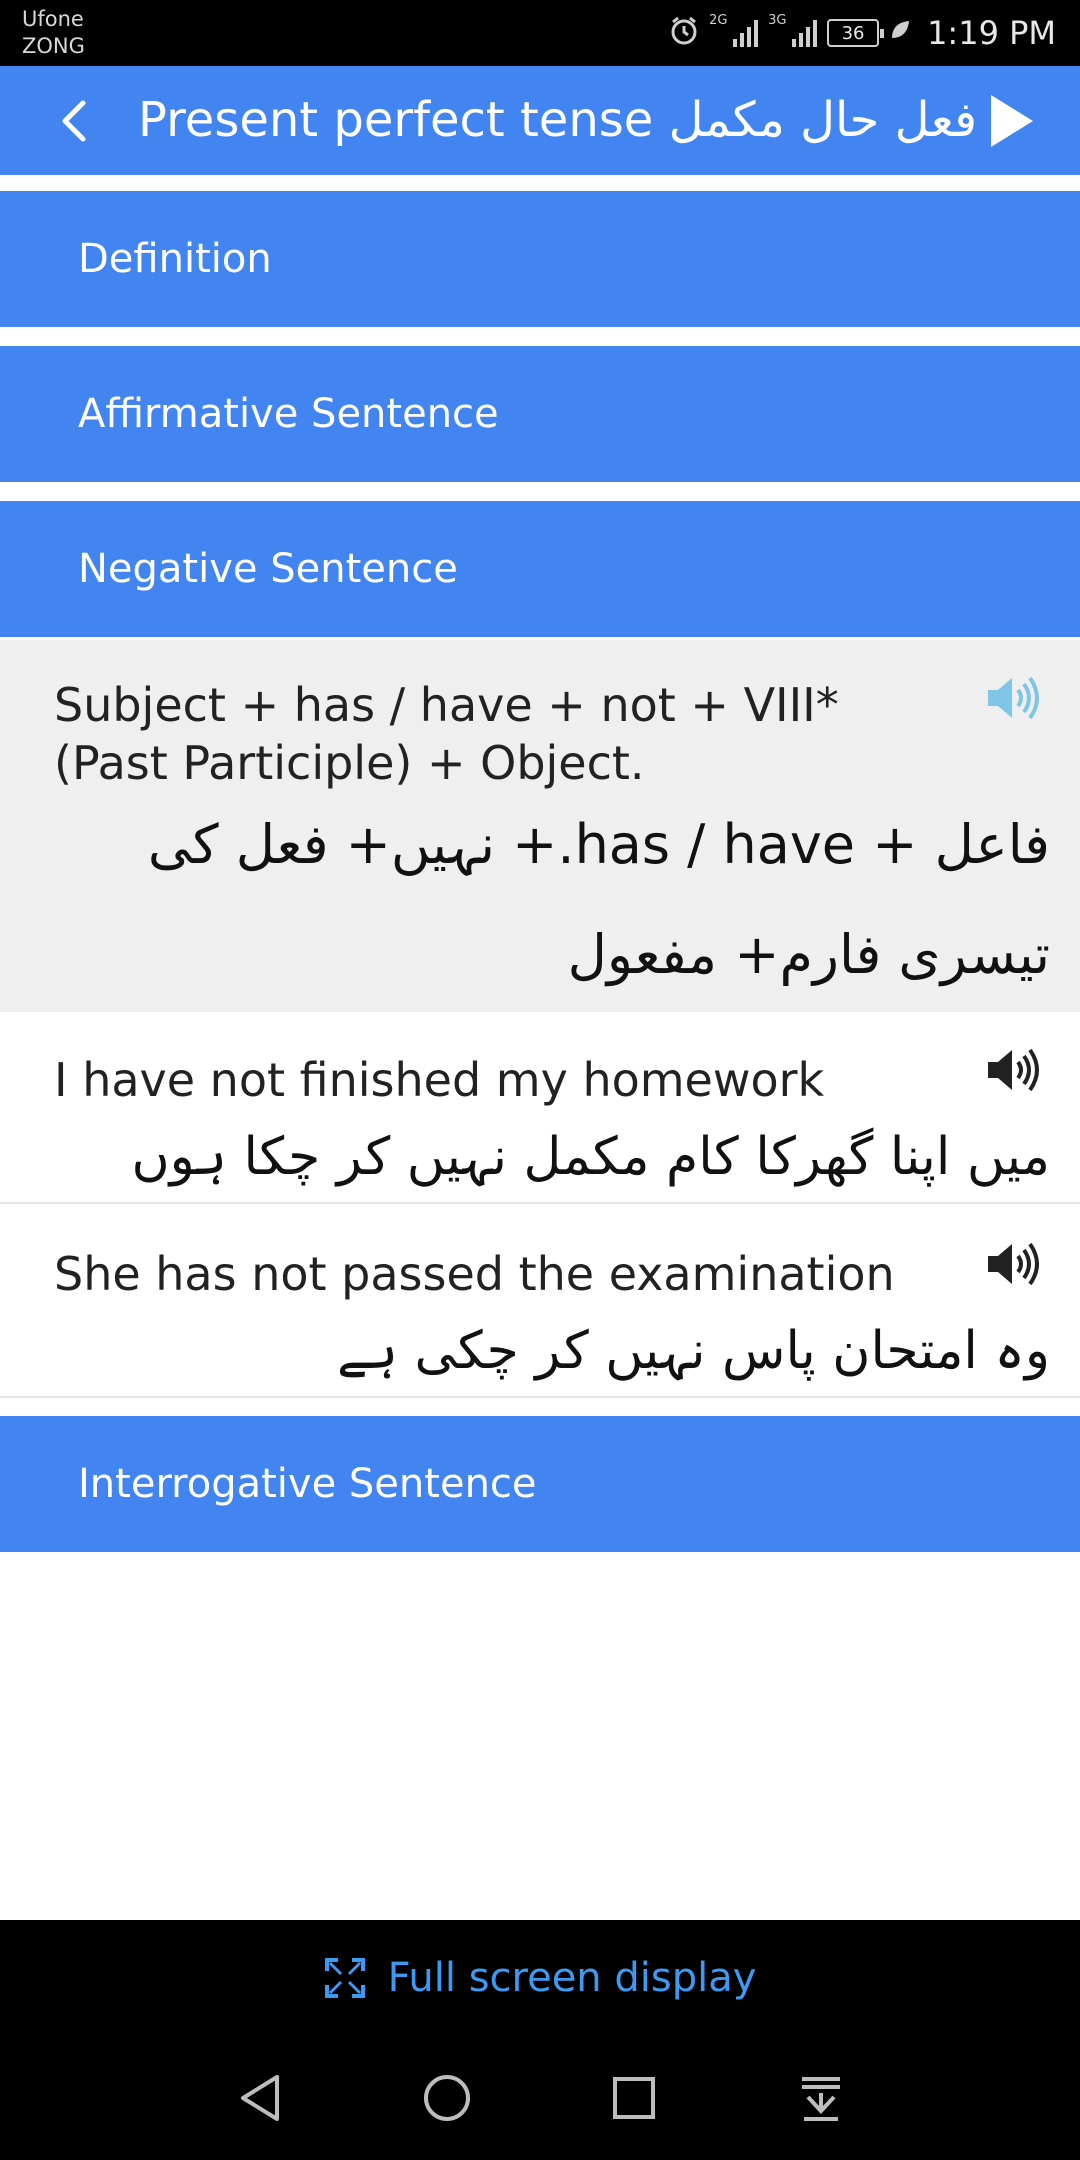 This screenshot has width=1080, height=2160. Describe the element at coordinates (684, 33) in the screenshot. I see `alarm-icon` at that location.